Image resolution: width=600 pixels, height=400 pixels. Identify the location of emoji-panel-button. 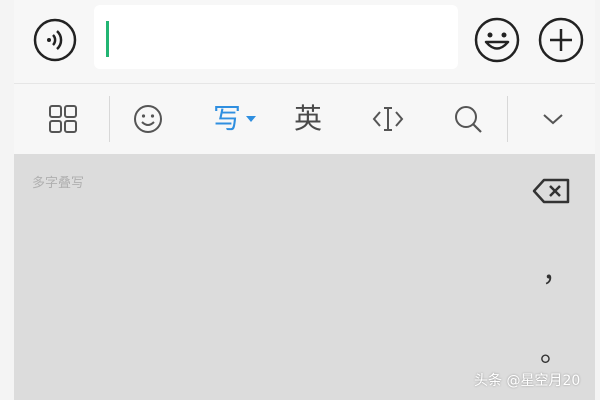
(148, 119).